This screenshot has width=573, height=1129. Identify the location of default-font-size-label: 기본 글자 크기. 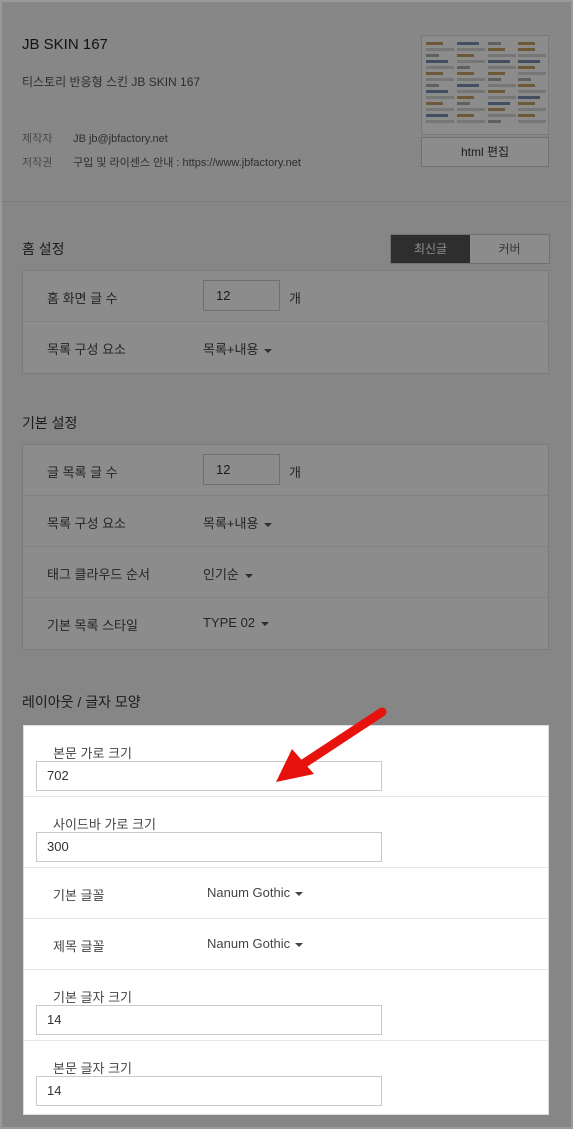
(92, 997).